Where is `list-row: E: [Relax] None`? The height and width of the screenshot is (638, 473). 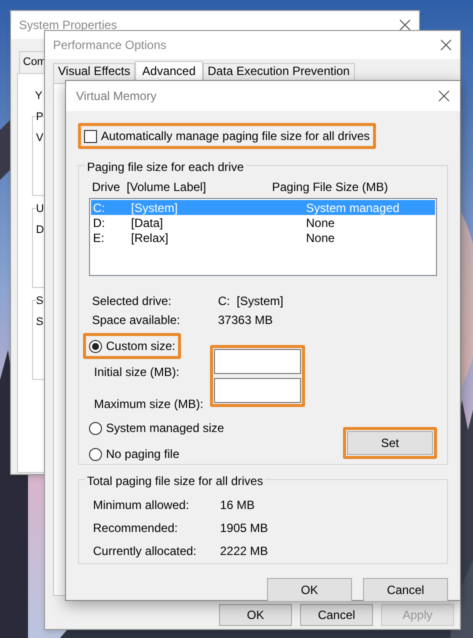
list-row: E: [Relax] None is located at coordinates (263, 237).